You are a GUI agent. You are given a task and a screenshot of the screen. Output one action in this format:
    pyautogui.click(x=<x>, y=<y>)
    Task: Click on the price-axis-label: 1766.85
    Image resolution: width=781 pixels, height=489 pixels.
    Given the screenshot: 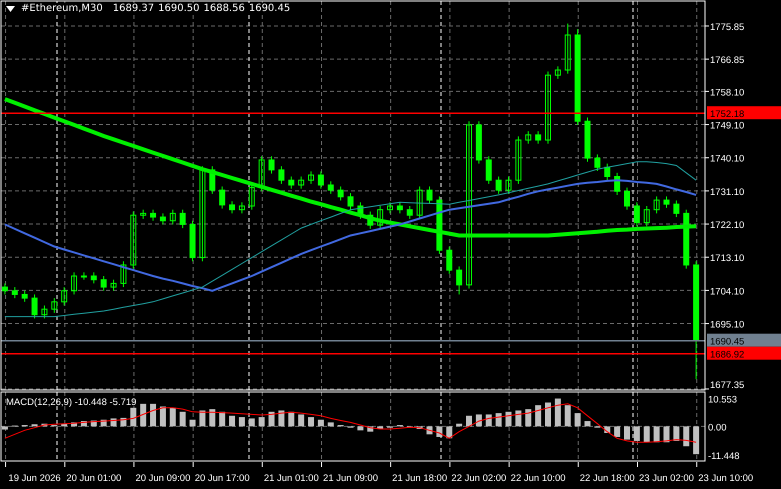 What is the action you would take?
    pyautogui.click(x=727, y=60)
    